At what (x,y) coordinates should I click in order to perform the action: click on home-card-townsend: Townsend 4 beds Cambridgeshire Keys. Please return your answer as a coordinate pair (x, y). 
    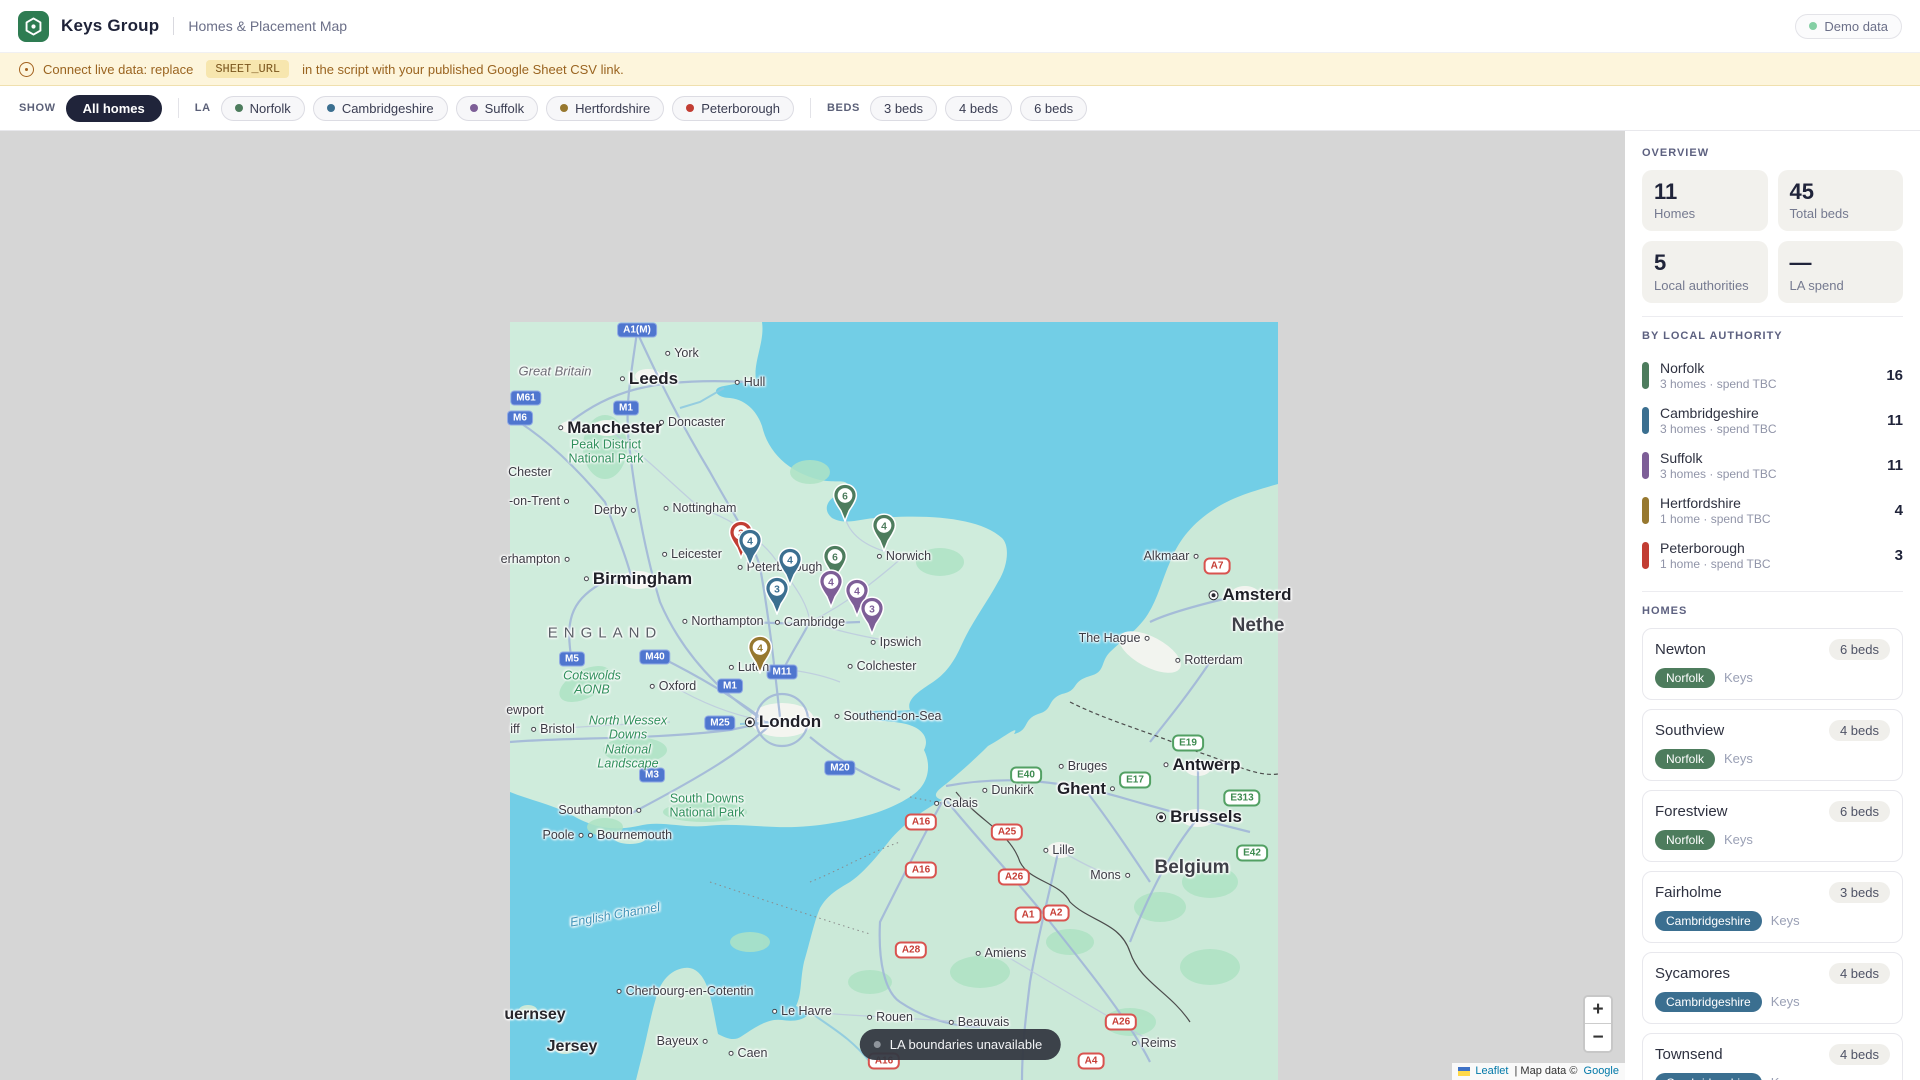
    Looking at the image, I should click on (1772, 1056).